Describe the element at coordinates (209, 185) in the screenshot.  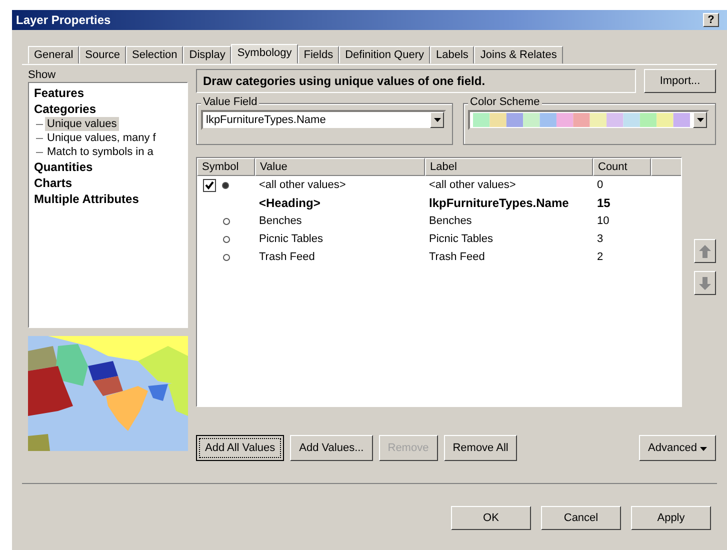
I see `checkbox` at that location.